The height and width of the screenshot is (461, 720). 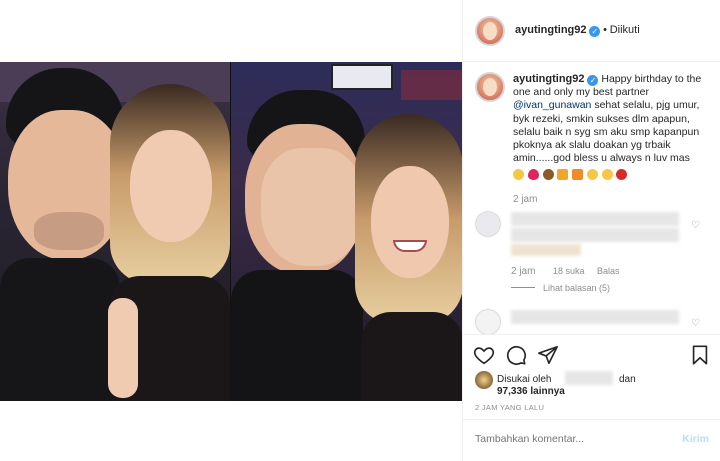 I want to click on comment-time: 2 jam, so click(x=523, y=271).